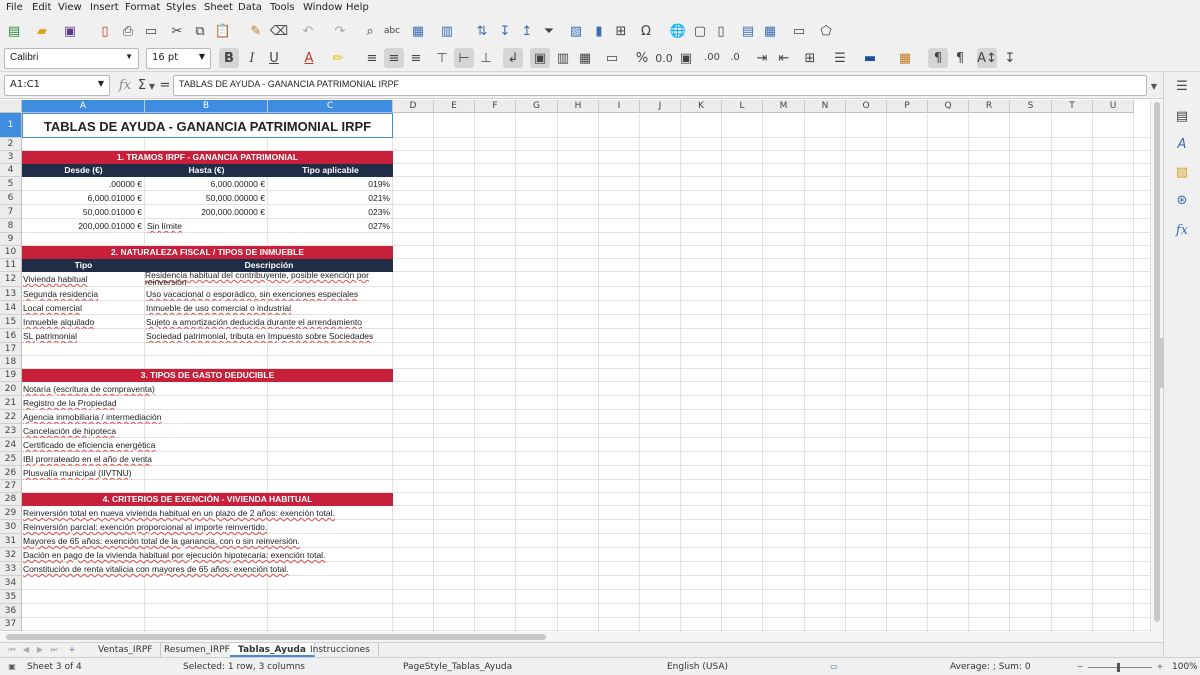 This screenshot has width=1200, height=675. What do you see at coordinates (784, 106) in the screenshot?
I see `column-header: M` at bounding box center [784, 106].